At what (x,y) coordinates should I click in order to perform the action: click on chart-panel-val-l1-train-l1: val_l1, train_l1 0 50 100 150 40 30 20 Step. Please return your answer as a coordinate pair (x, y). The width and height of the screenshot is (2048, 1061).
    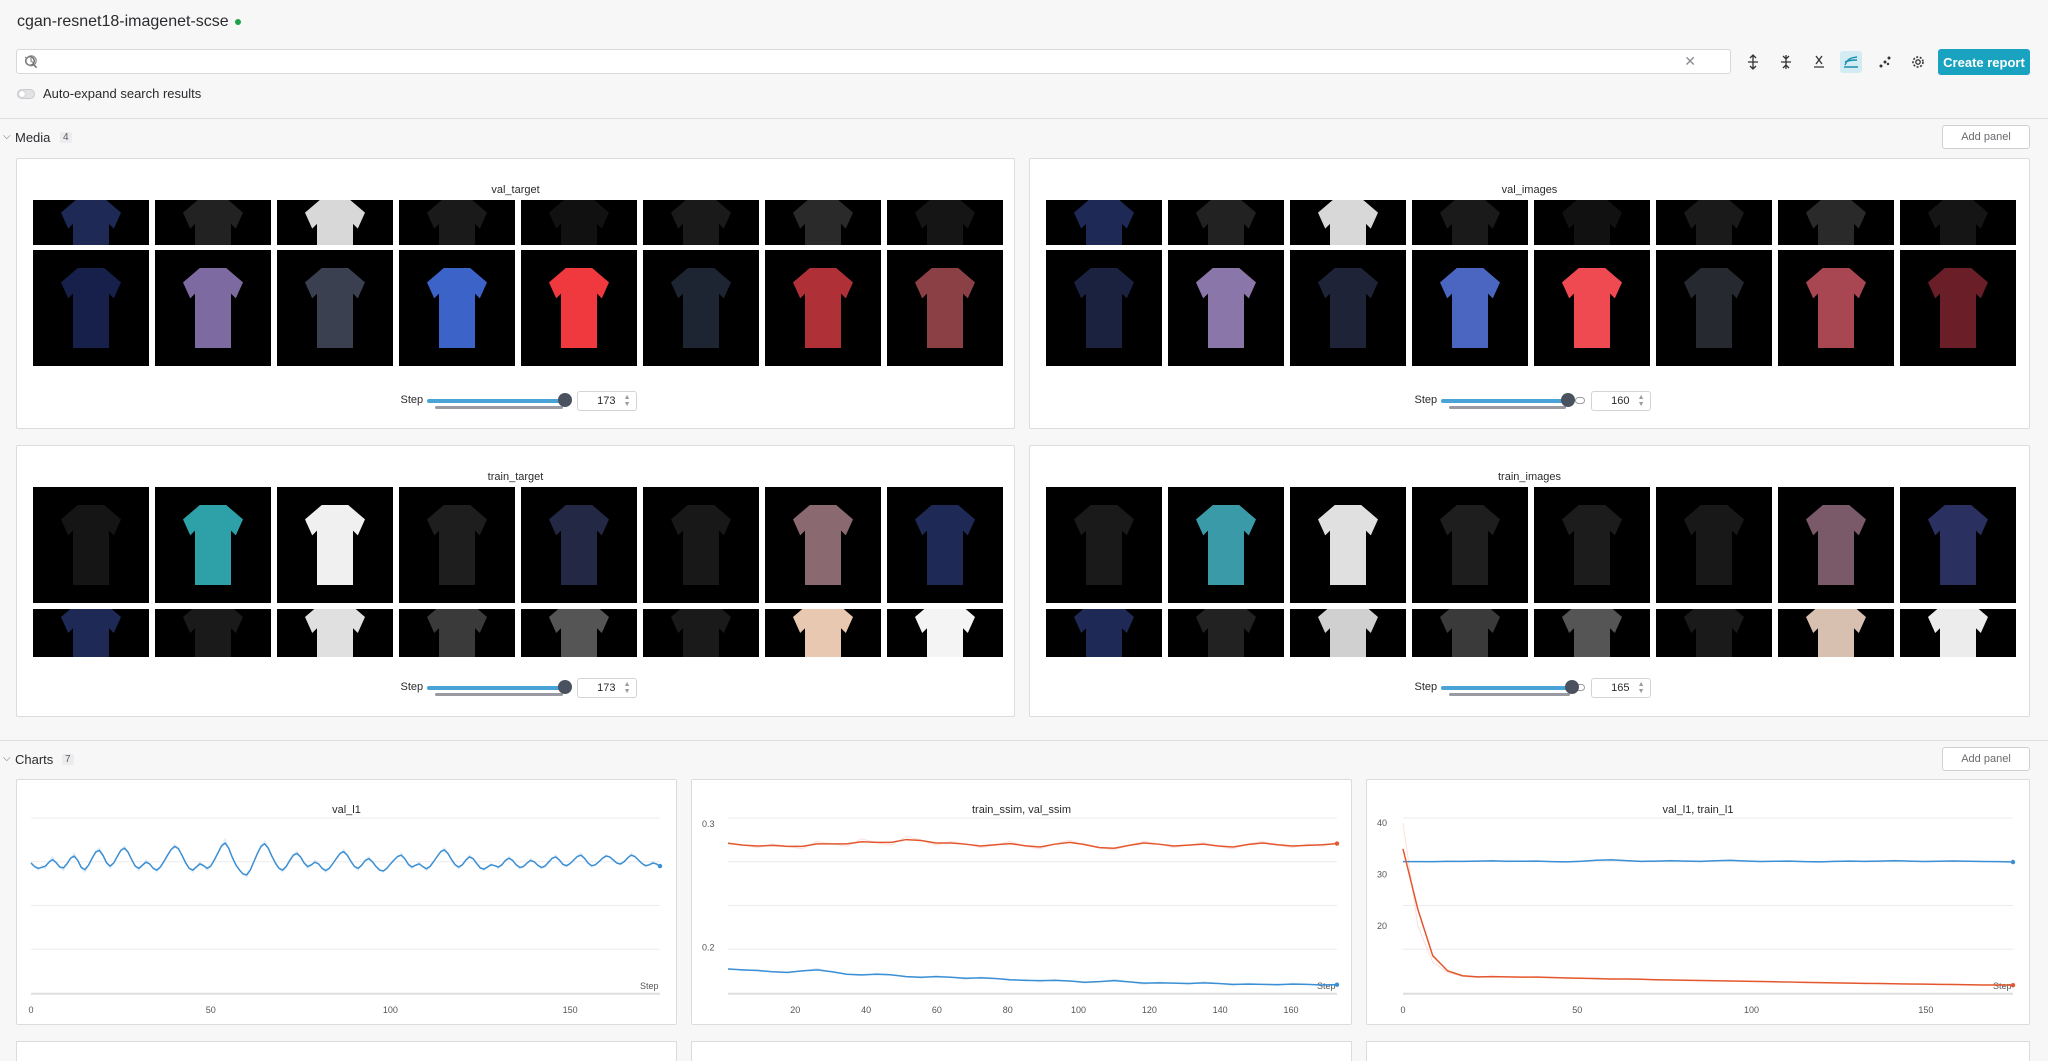
    Looking at the image, I should click on (1698, 902).